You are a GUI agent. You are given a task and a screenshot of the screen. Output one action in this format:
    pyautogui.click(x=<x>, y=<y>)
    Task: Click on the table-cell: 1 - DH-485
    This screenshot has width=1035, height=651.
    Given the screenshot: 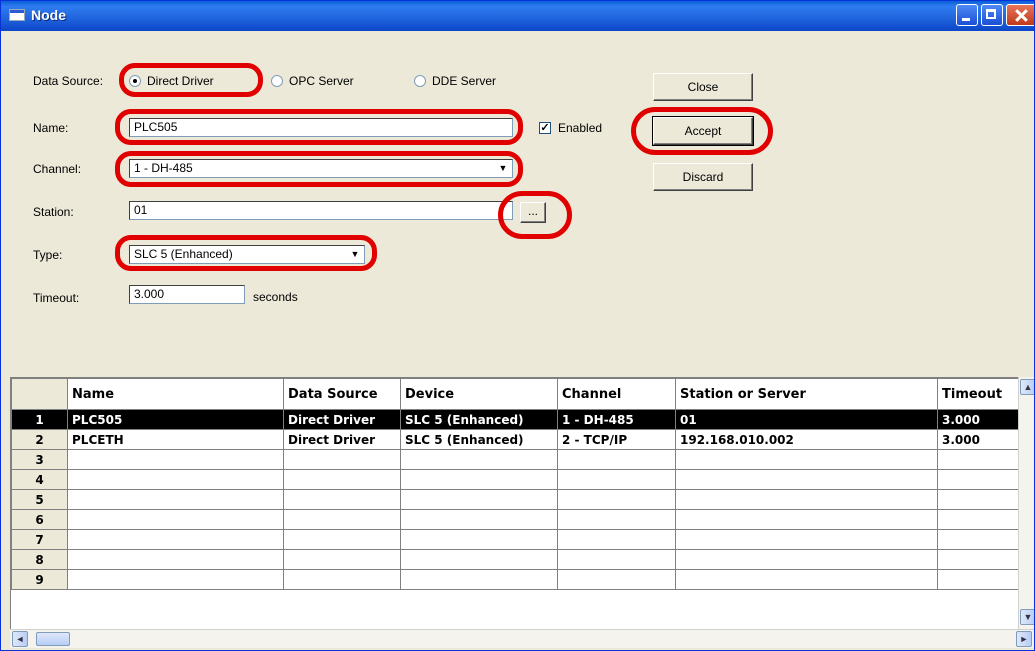 What is the action you would take?
    pyautogui.click(x=616, y=419)
    